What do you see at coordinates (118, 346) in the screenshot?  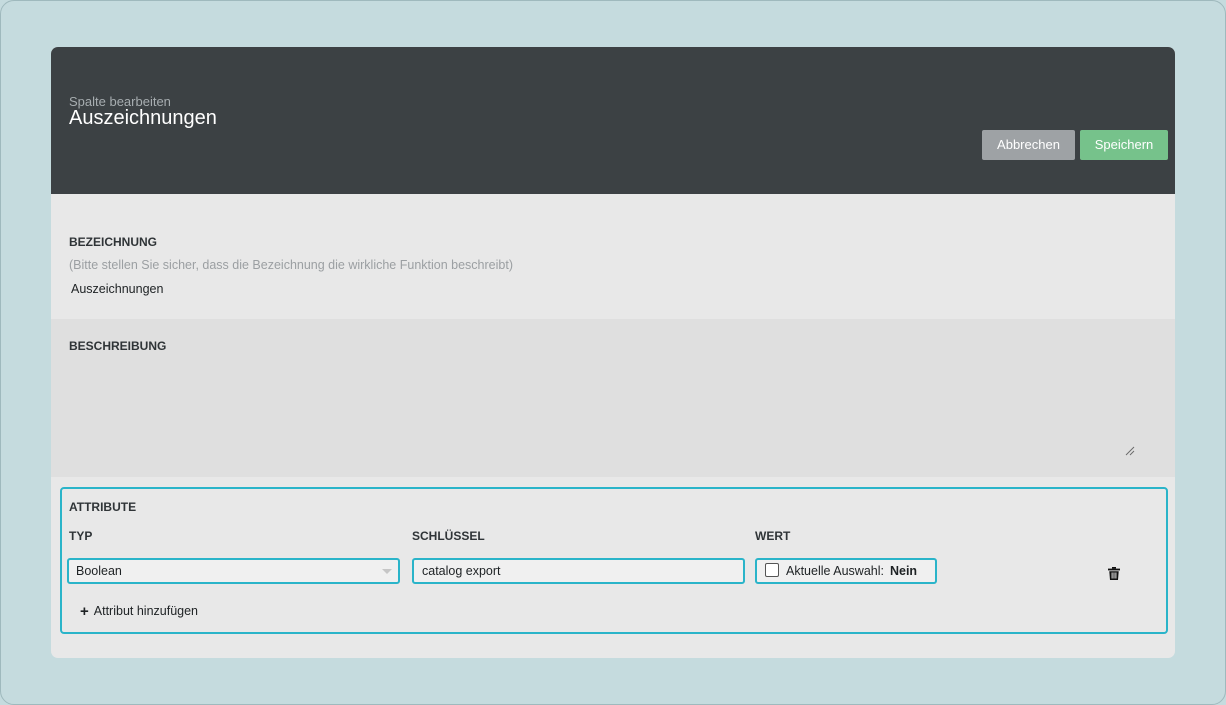 I see `description-label: BESCHREIBUNG` at bounding box center [118, 346].